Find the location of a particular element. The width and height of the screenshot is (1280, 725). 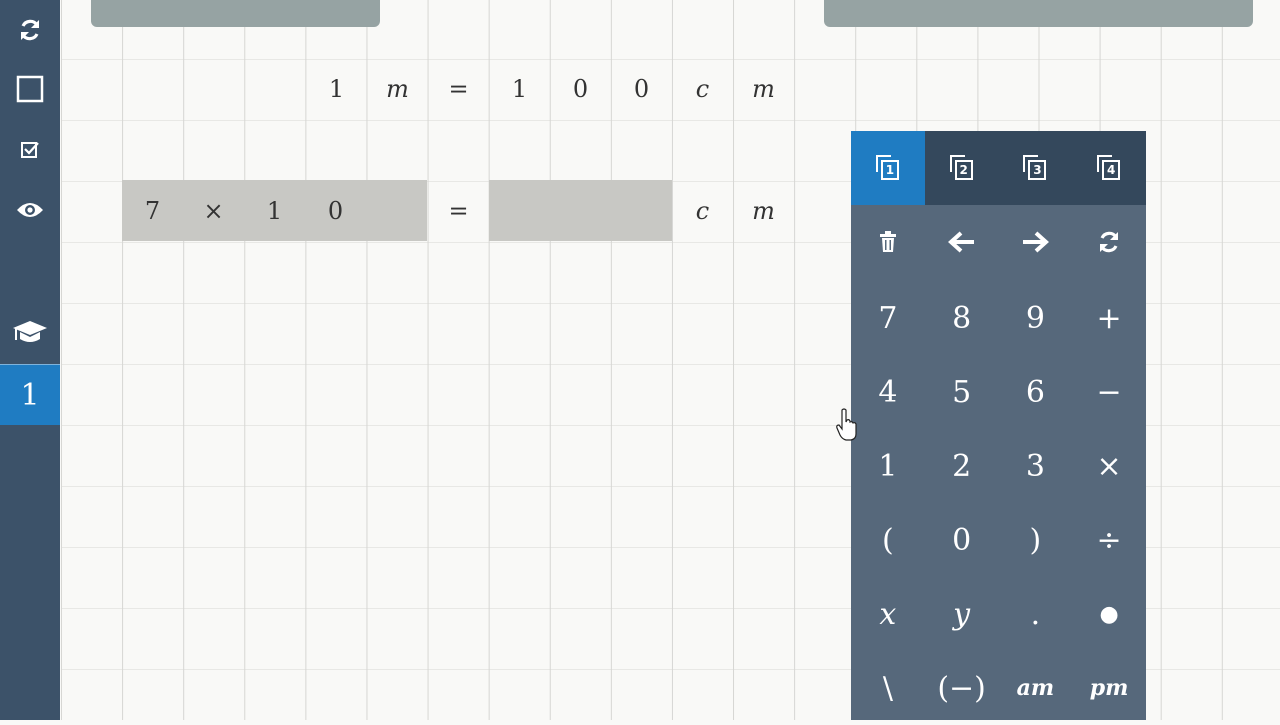

key-pm: pm is located at coordinates (1109, 688).